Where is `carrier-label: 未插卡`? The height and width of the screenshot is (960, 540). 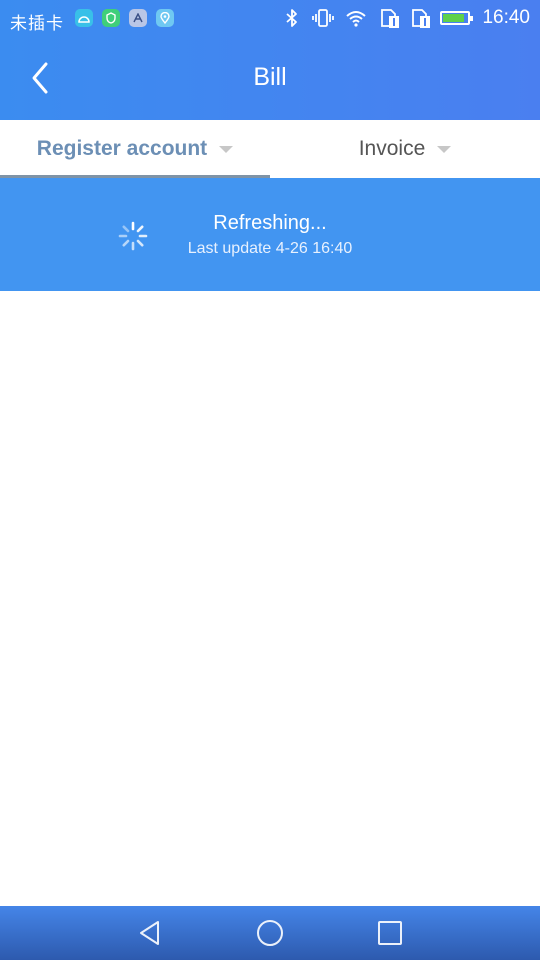 carrier-label: 未插卡 is located at coordinates (37, 24).